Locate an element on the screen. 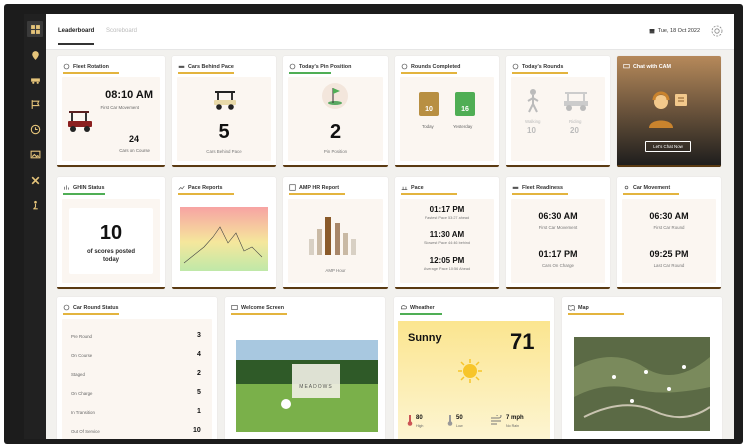 This screenshot has width=749, height=448. ghin-status-card: GHIN Status 10 of scores posted today is located at coordinates (111, 233).